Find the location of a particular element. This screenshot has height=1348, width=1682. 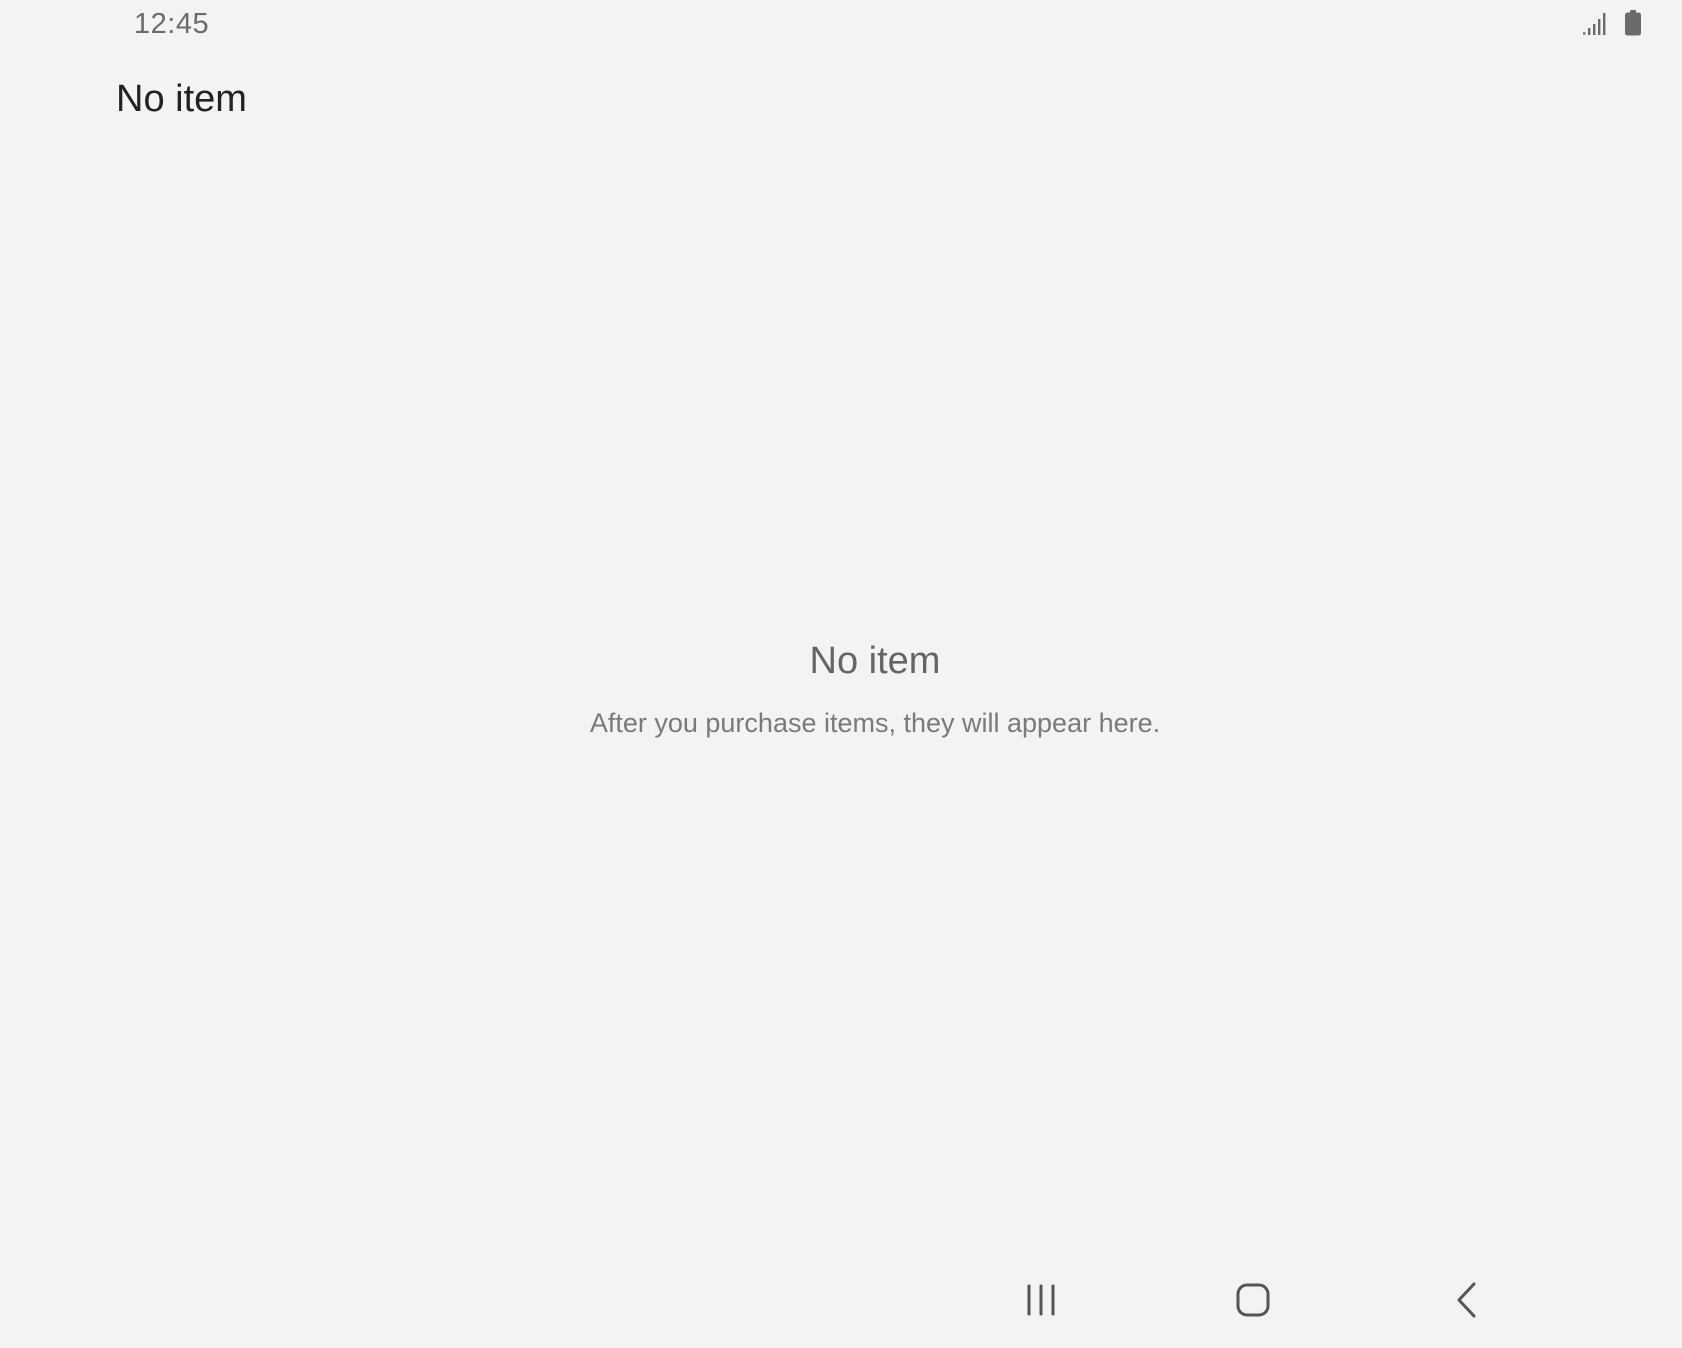

recents-icon is located at coordinates (1041, 1302).